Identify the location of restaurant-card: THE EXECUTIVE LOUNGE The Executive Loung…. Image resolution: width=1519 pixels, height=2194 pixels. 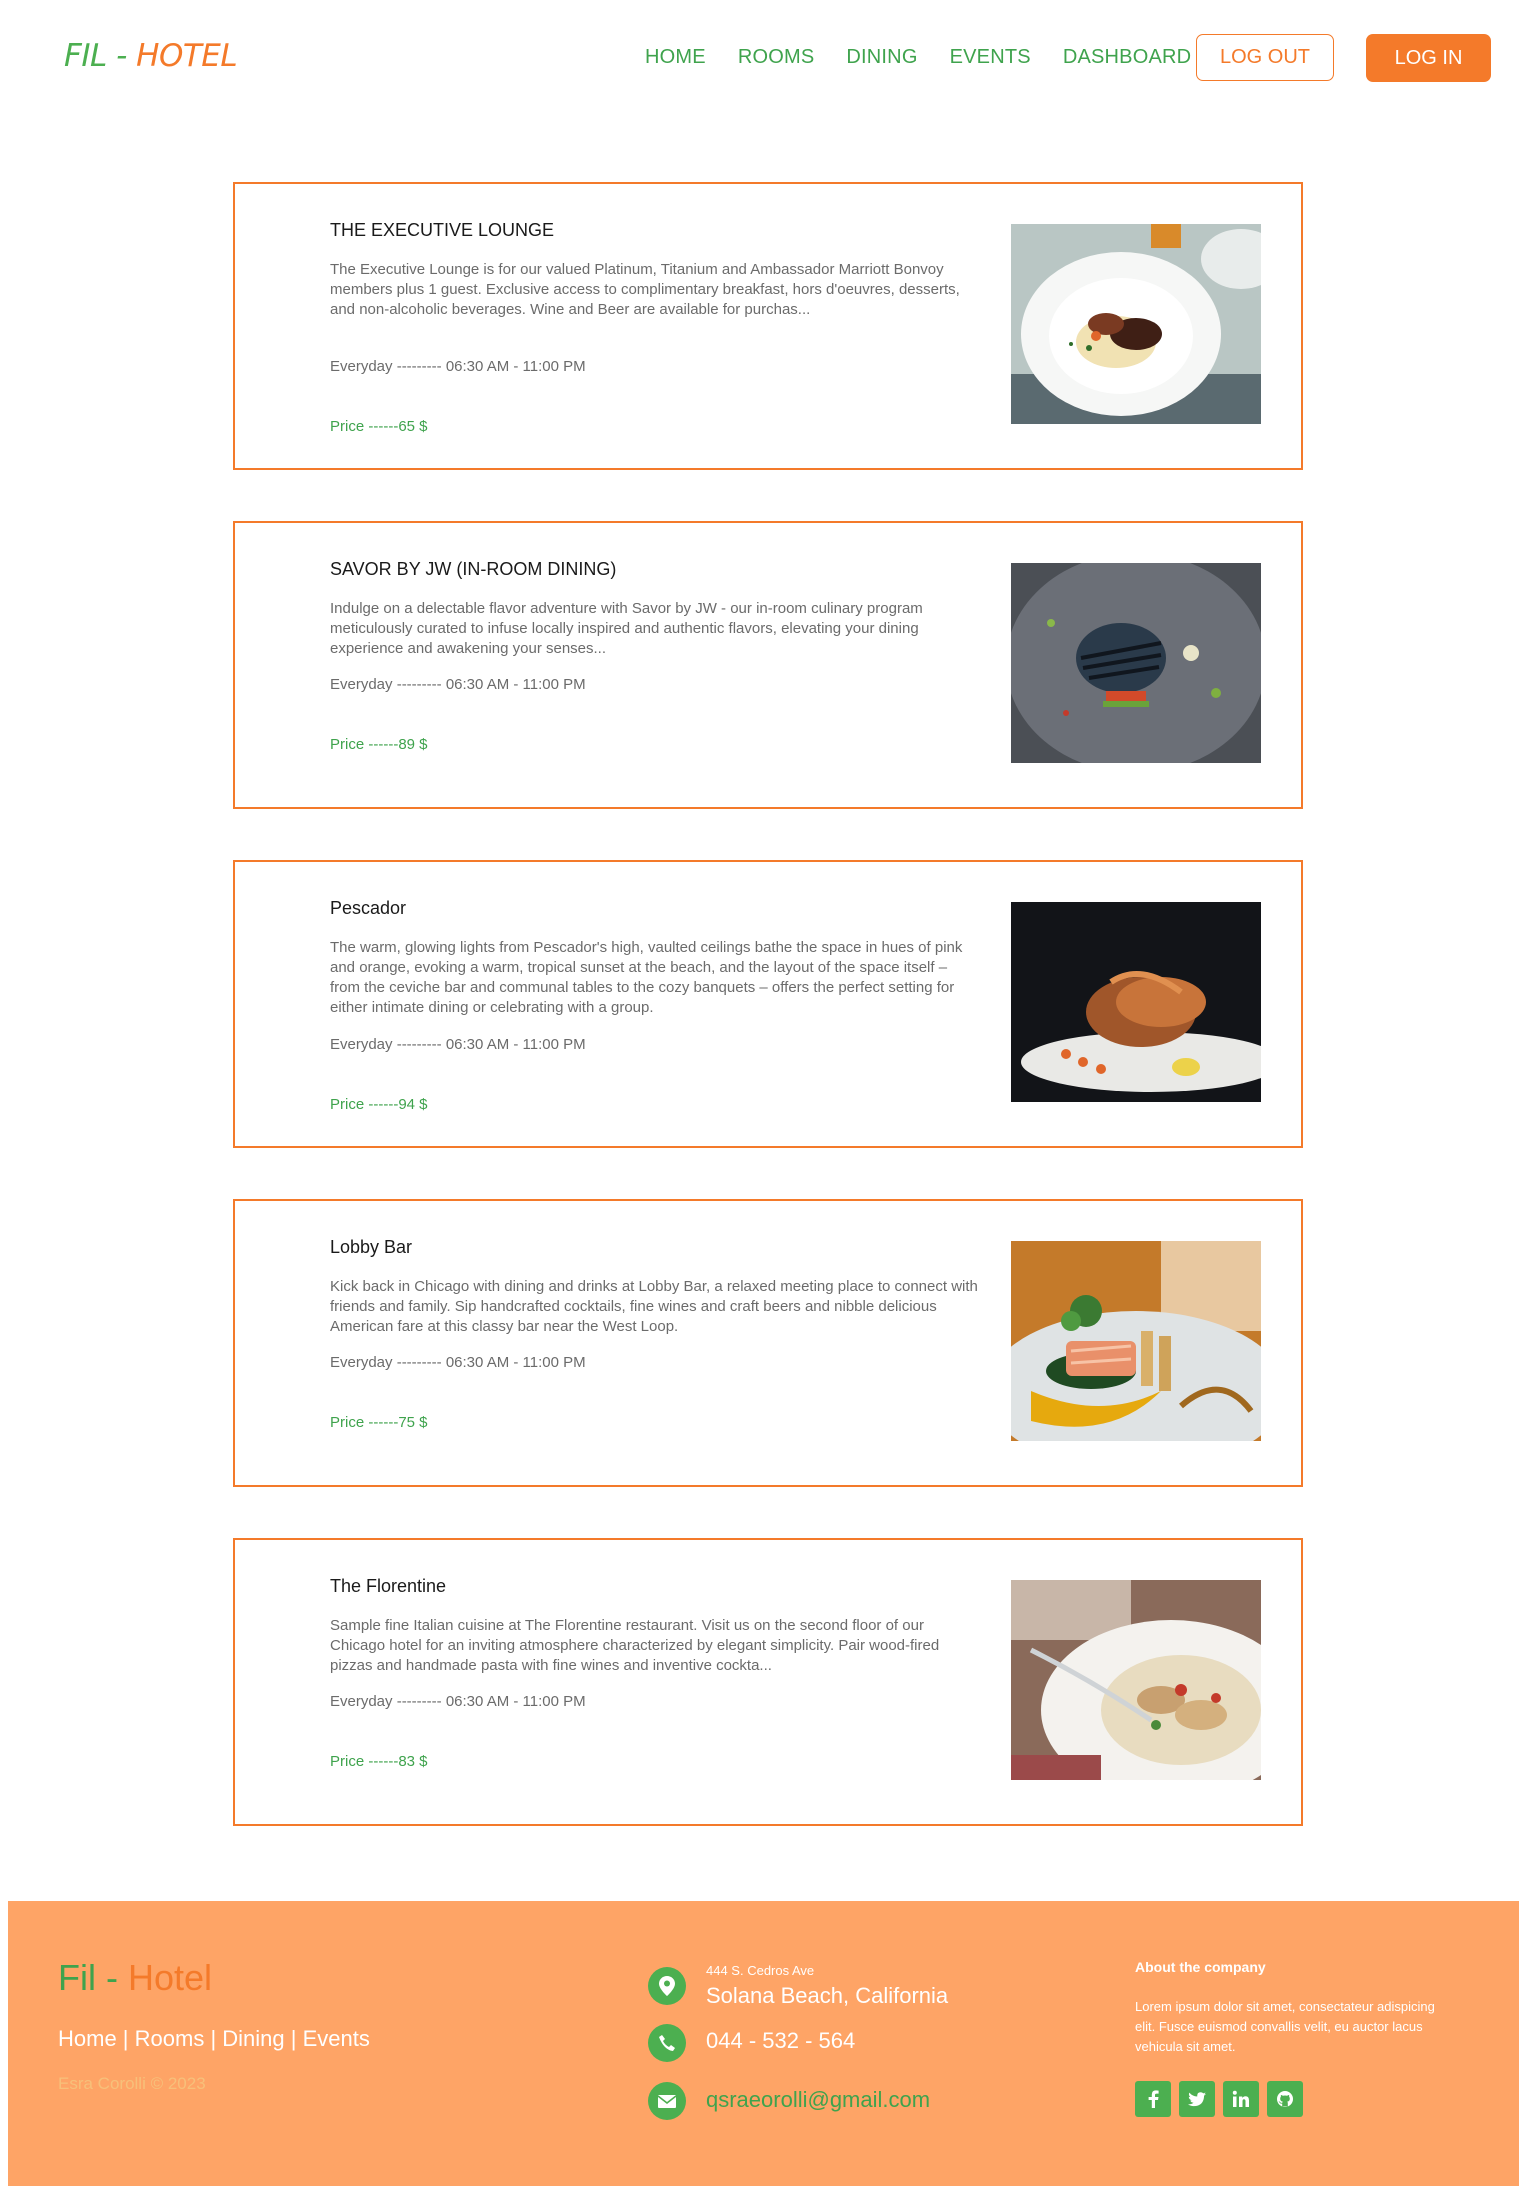
(768, 326).